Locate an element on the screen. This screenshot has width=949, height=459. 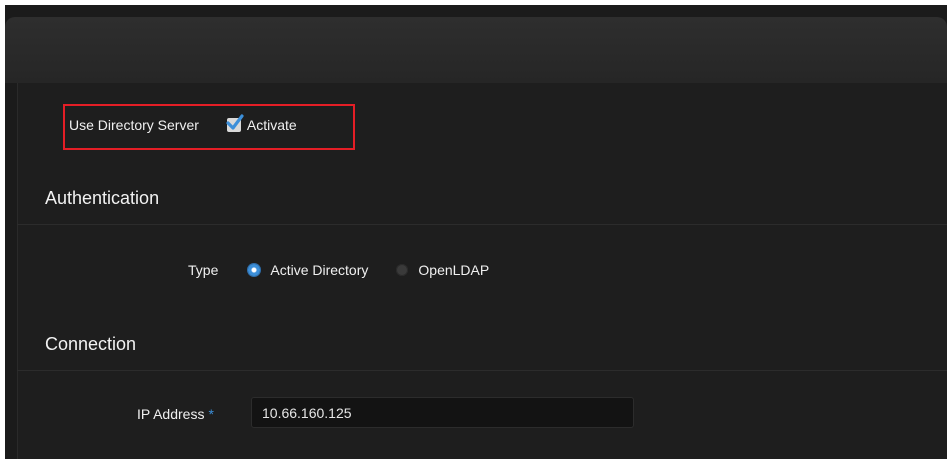
type-row: Type Active Directory OpenLDAP is located at coordinates (338, 270).